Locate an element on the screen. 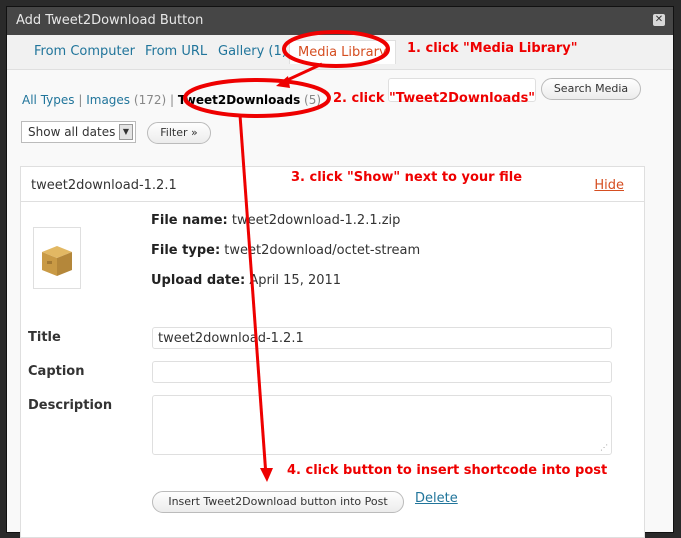  search-media-button: Search Media is located at coordinates (591, 89).